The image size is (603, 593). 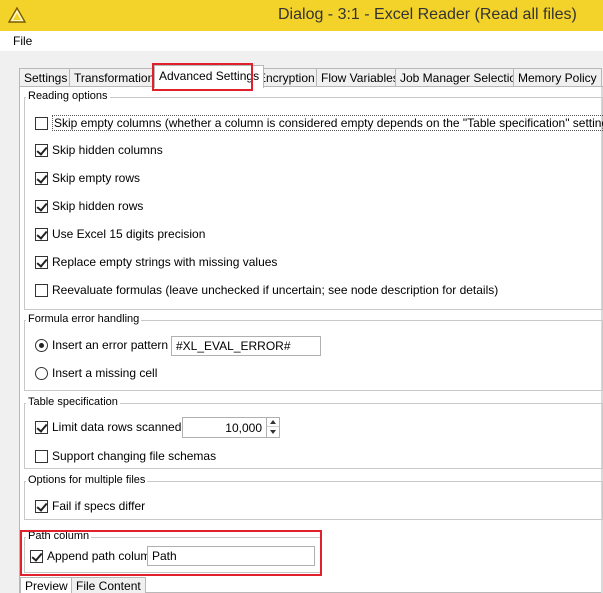 I want to click on insert-error-pattern-label: Insert an error pattern, so click(x=110, y=345).